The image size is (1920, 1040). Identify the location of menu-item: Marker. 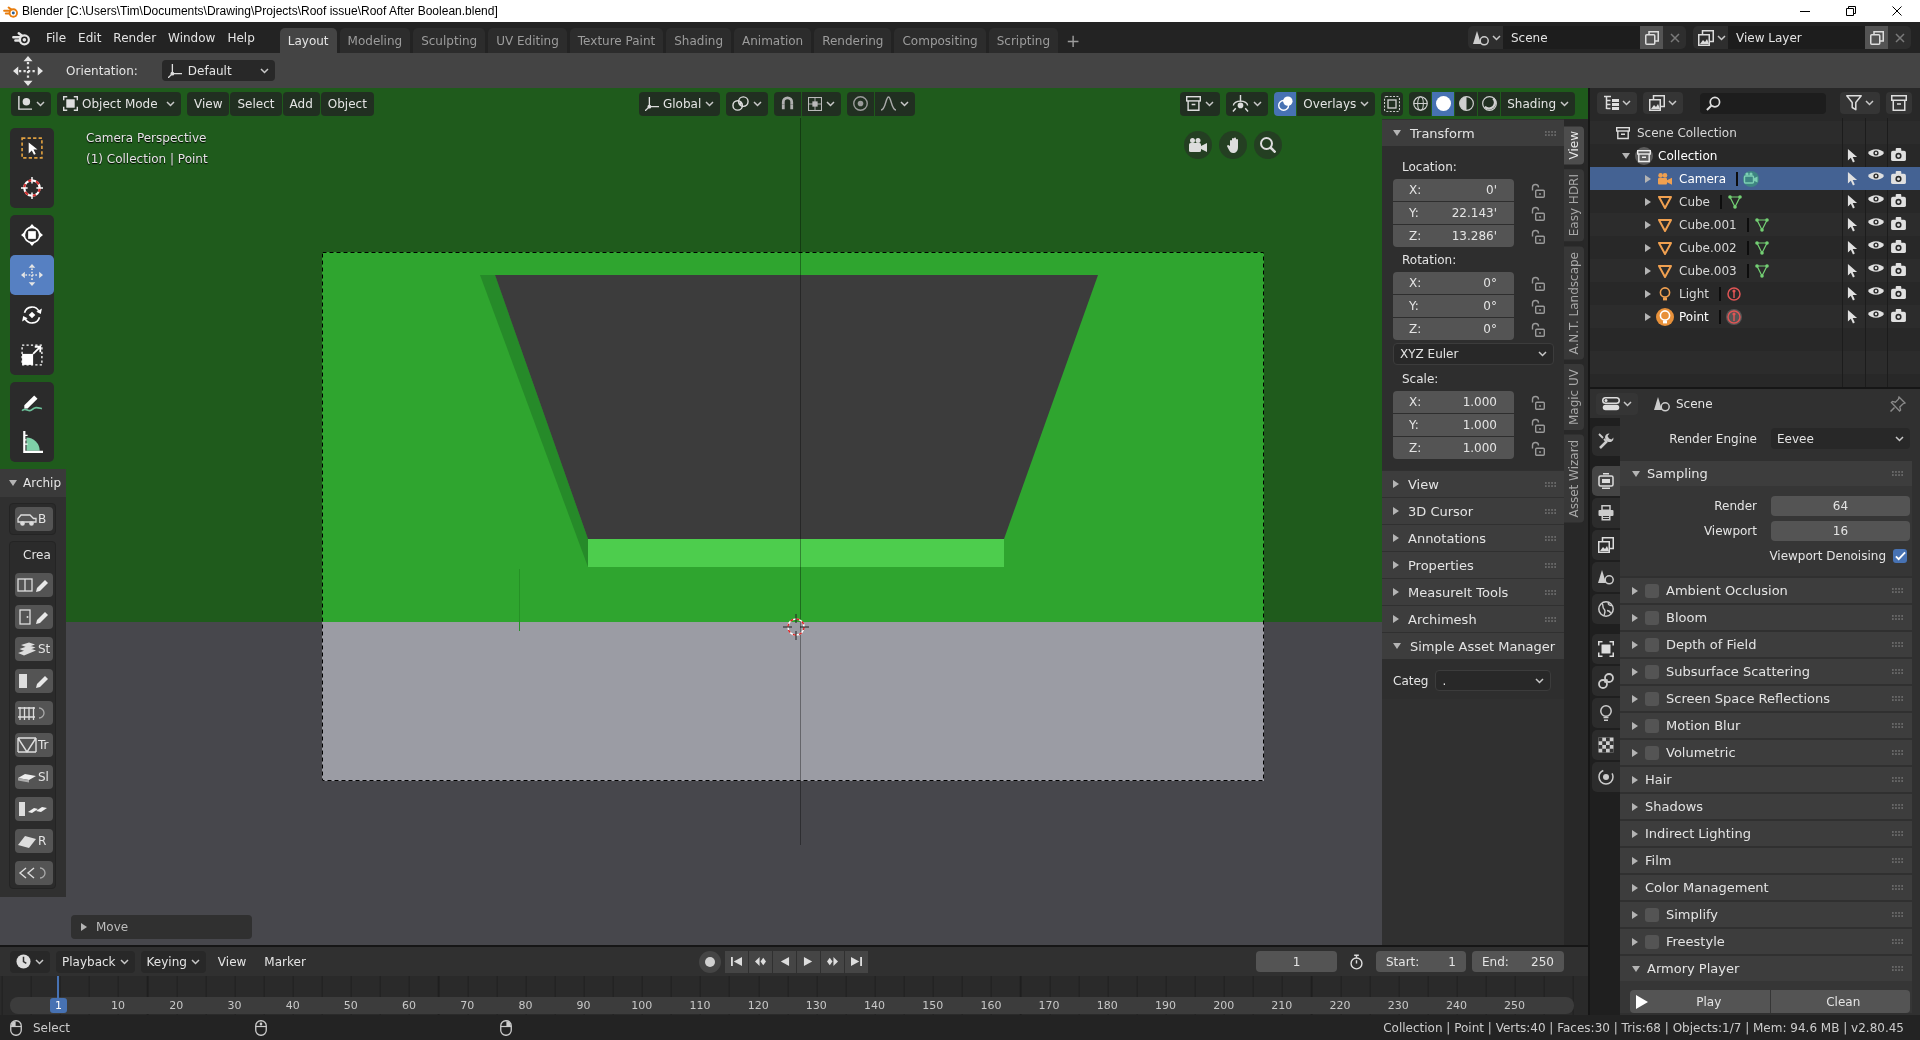
(285, 961).